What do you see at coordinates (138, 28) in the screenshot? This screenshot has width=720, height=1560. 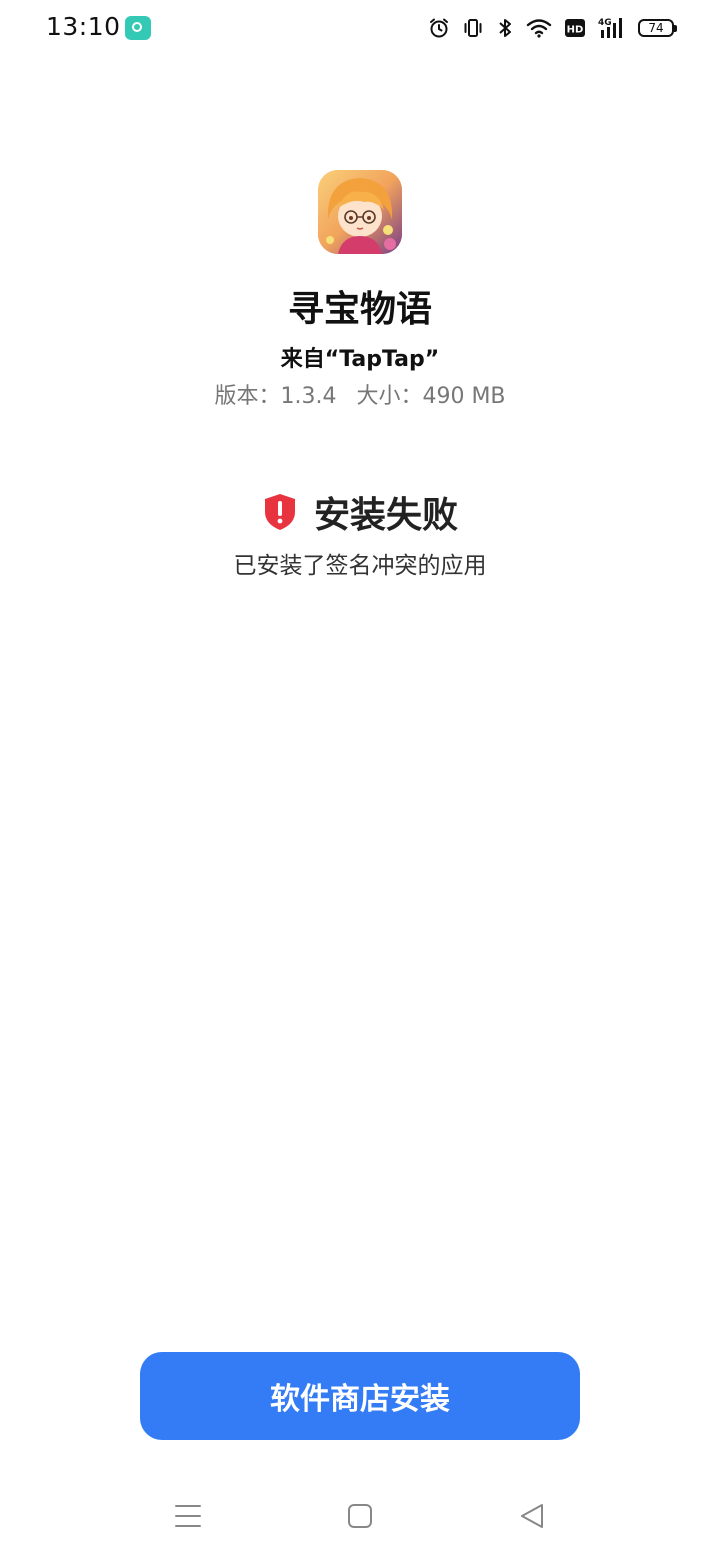 I see `app-notification-icon` at bounding box center [138, 28].